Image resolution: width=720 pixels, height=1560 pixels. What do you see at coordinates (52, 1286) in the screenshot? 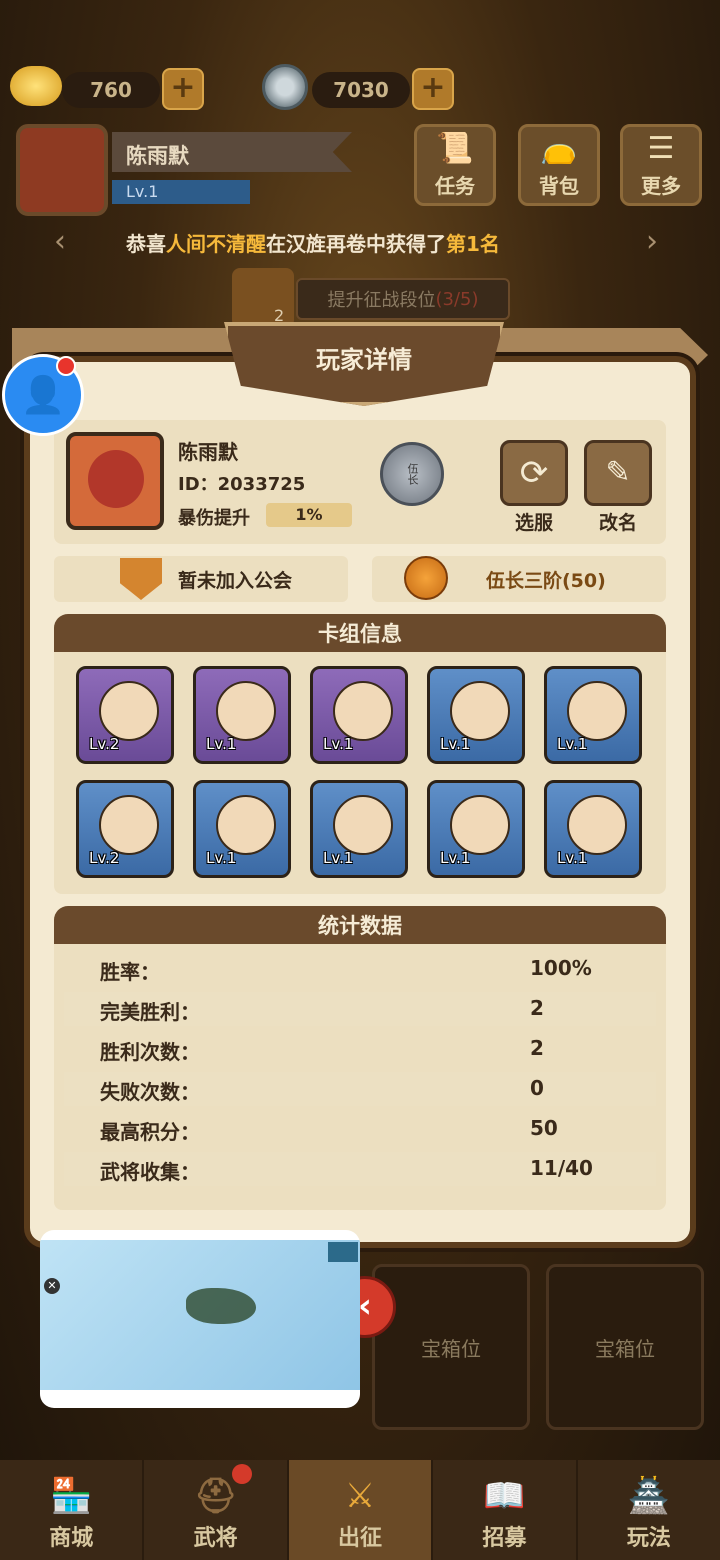
I see `pip-close-icon: ✕` at bounding box center [52, 1286].